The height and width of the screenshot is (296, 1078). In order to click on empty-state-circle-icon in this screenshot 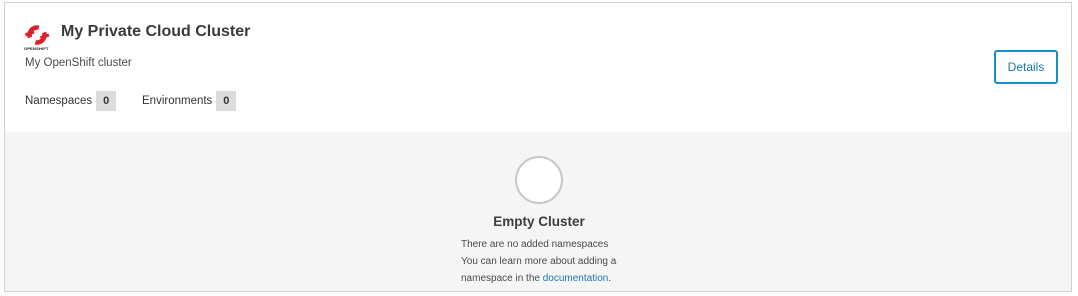, I will do `click(539, 180)`.